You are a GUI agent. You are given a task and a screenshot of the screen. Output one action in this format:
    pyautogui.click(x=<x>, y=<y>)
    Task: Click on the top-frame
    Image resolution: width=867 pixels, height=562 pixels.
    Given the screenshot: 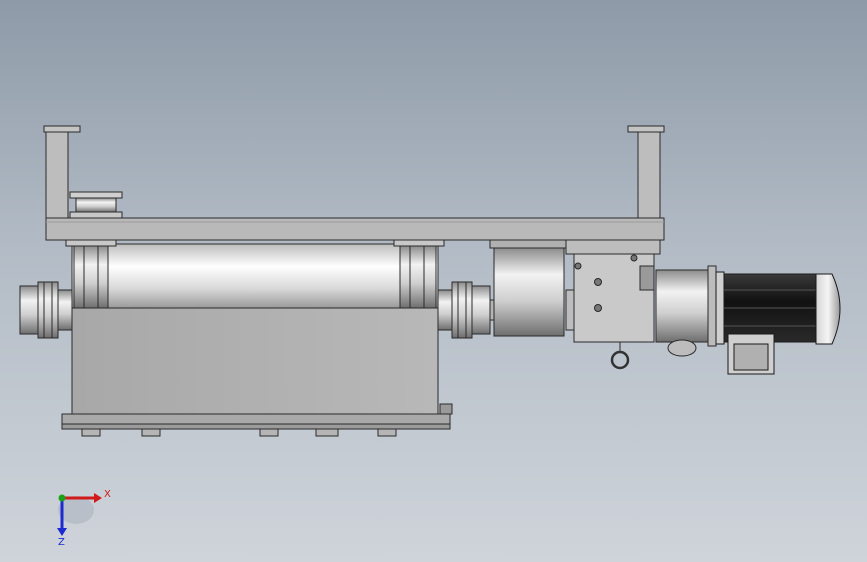 What is the action you would take?
    pyautogui.click(x=354, y=183)
    